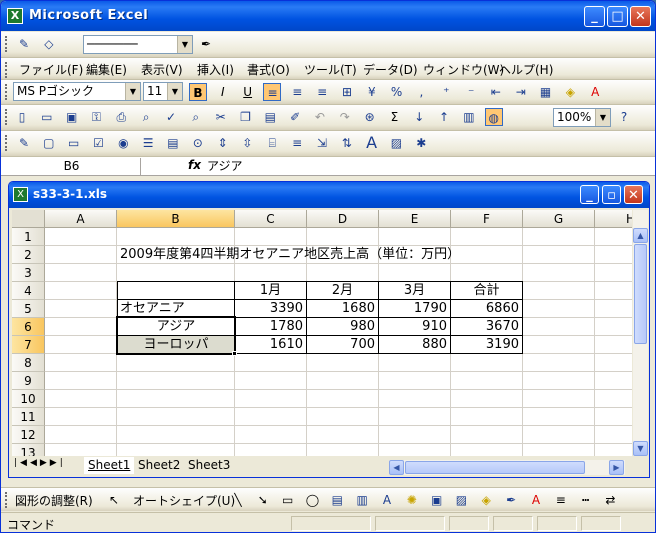 This screenshot has width=656, height=533. What do you see at coordinates (28, 219) in the screenshot?
I see `select-all-corner` at bounding box center [28, 219].